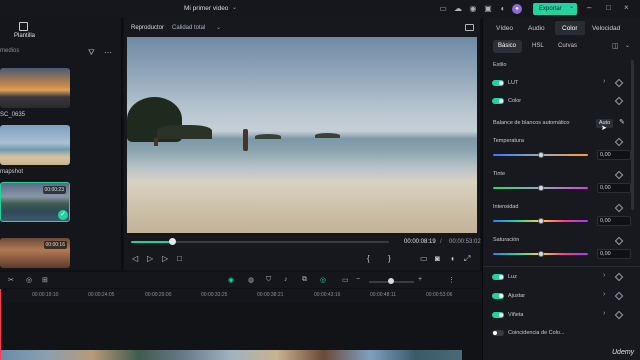  I want to click on media-search-input: medios, so click(9, 51).